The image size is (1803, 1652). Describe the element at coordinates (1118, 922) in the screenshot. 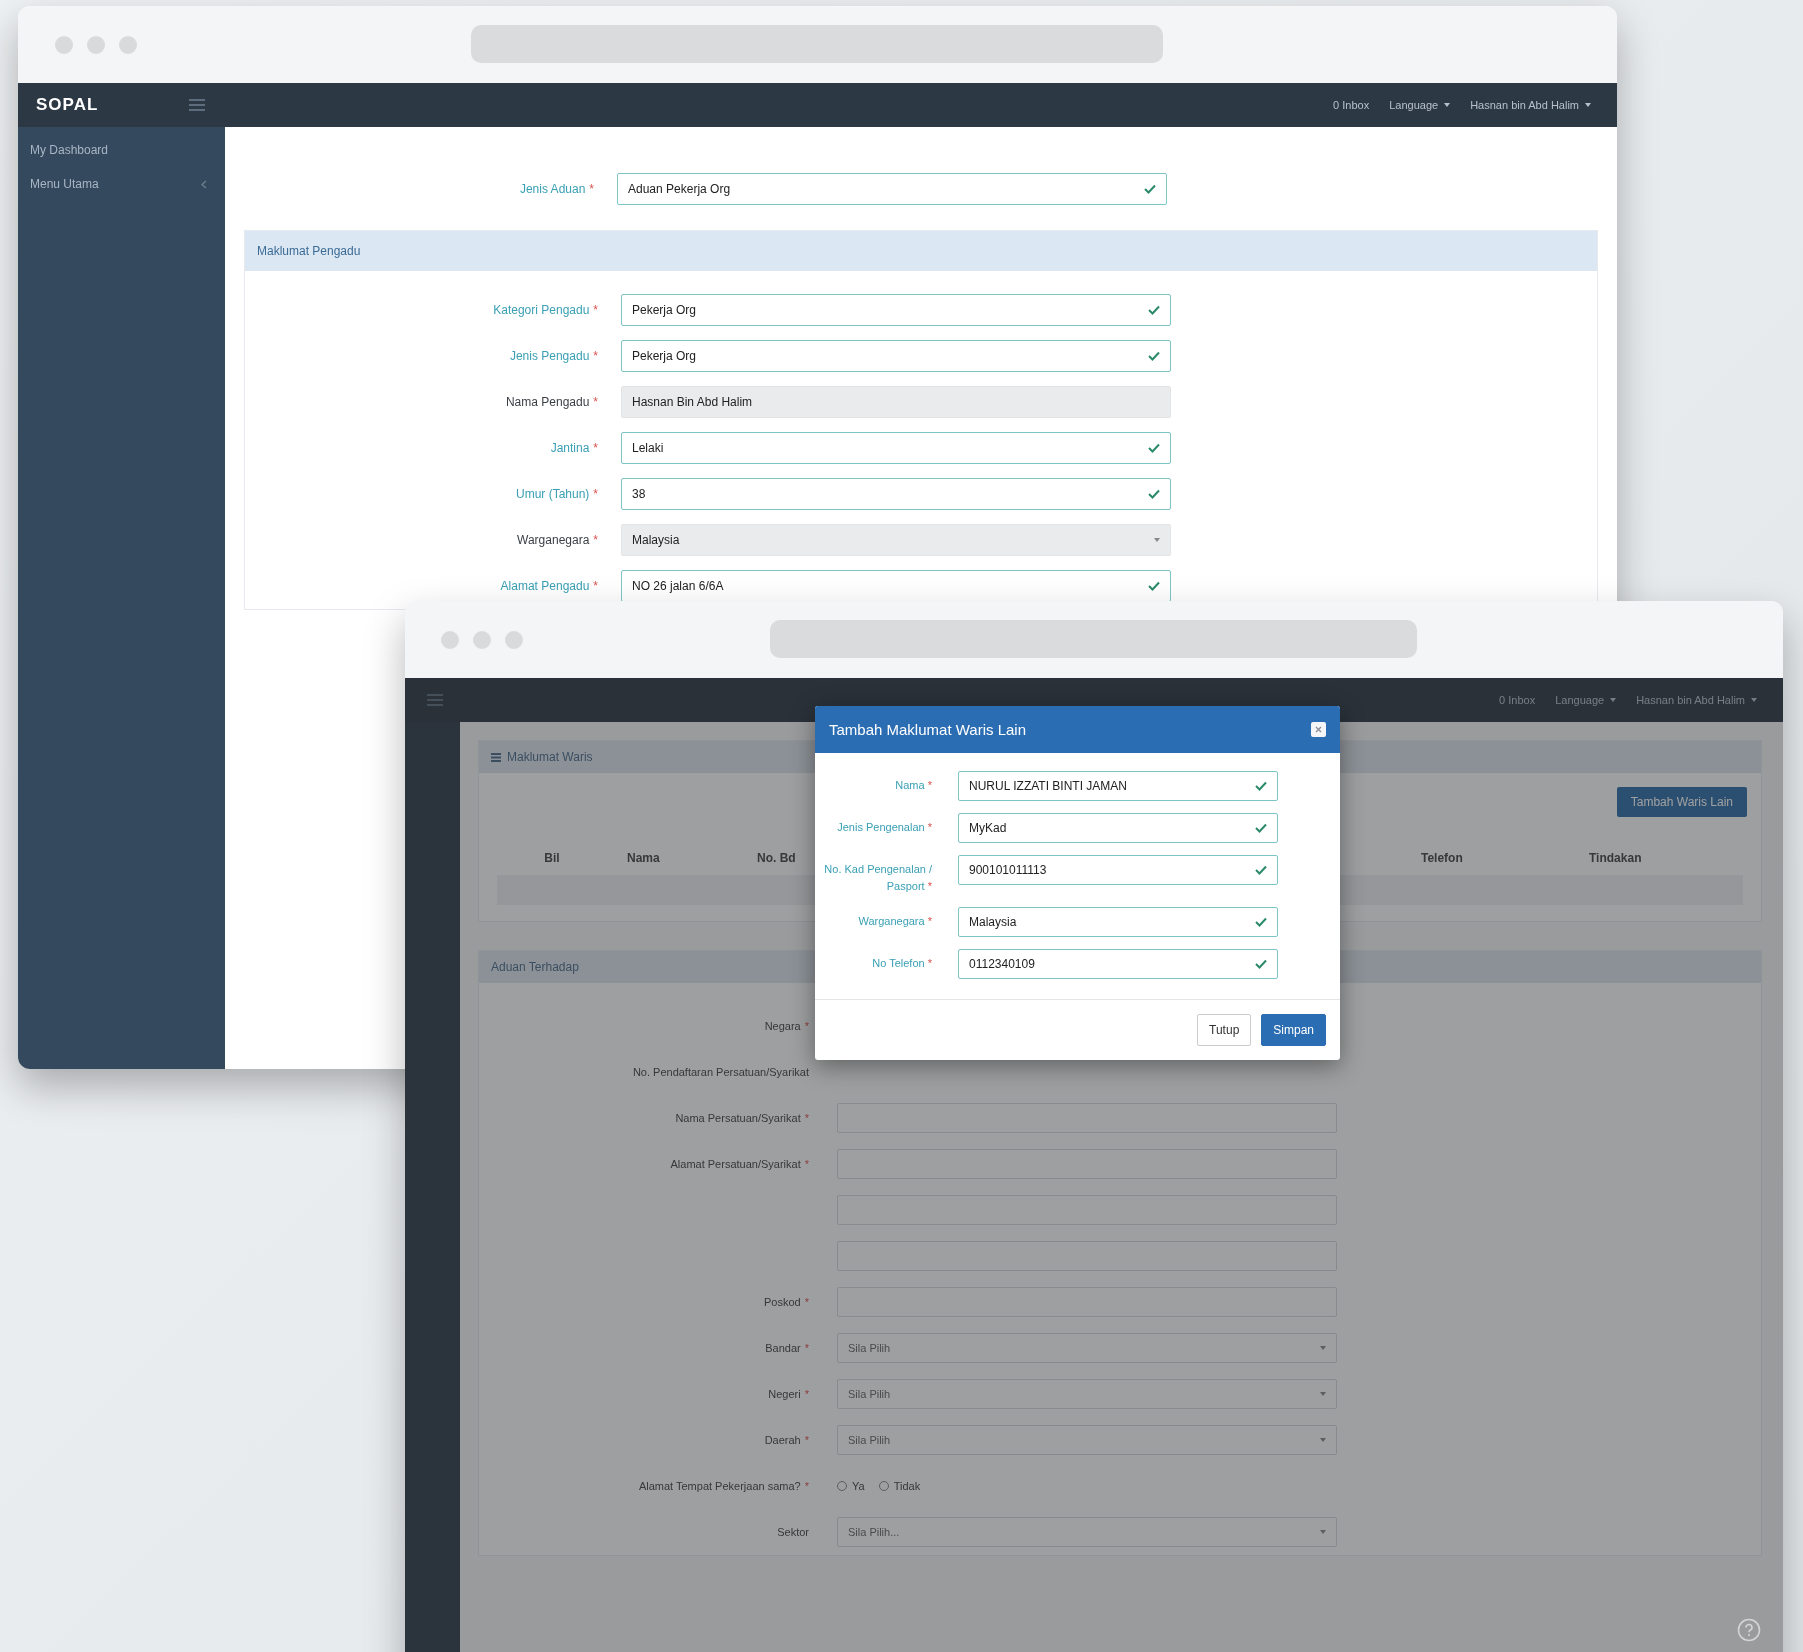

I see `input-field: Malaysia` at that location.